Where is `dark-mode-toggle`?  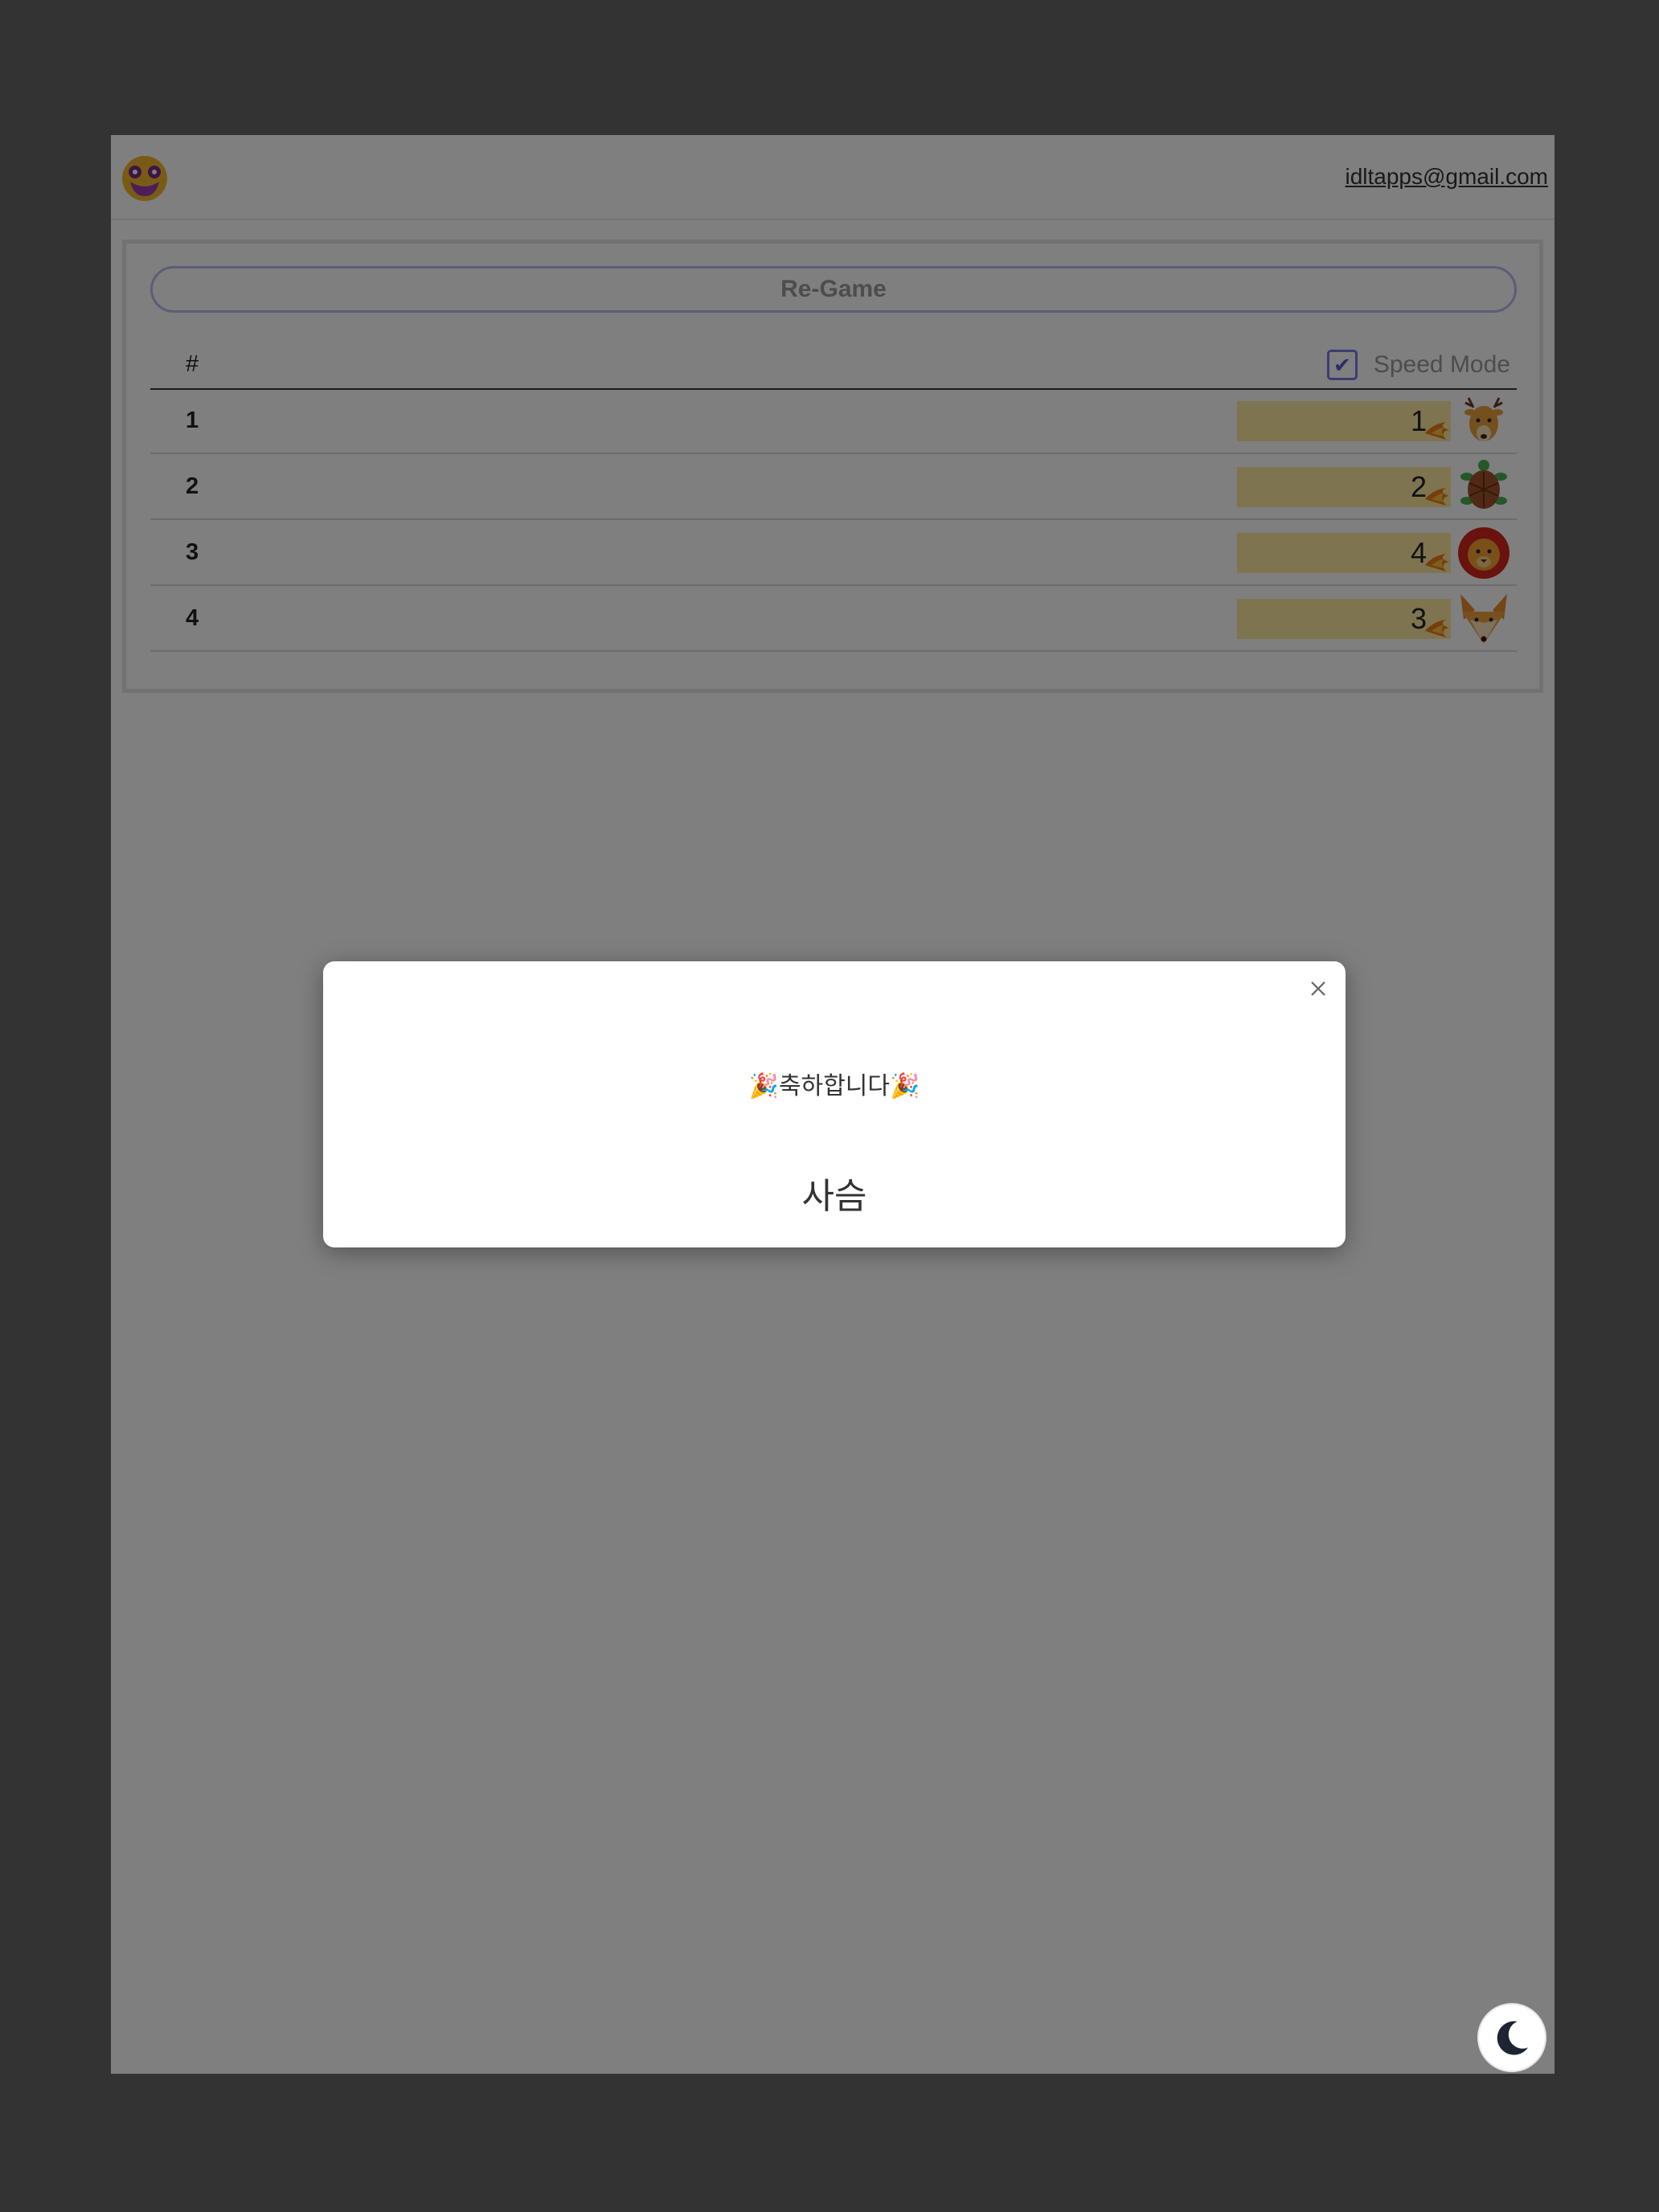
dark-mode-toggle is located at coordinates (1511, 2037).